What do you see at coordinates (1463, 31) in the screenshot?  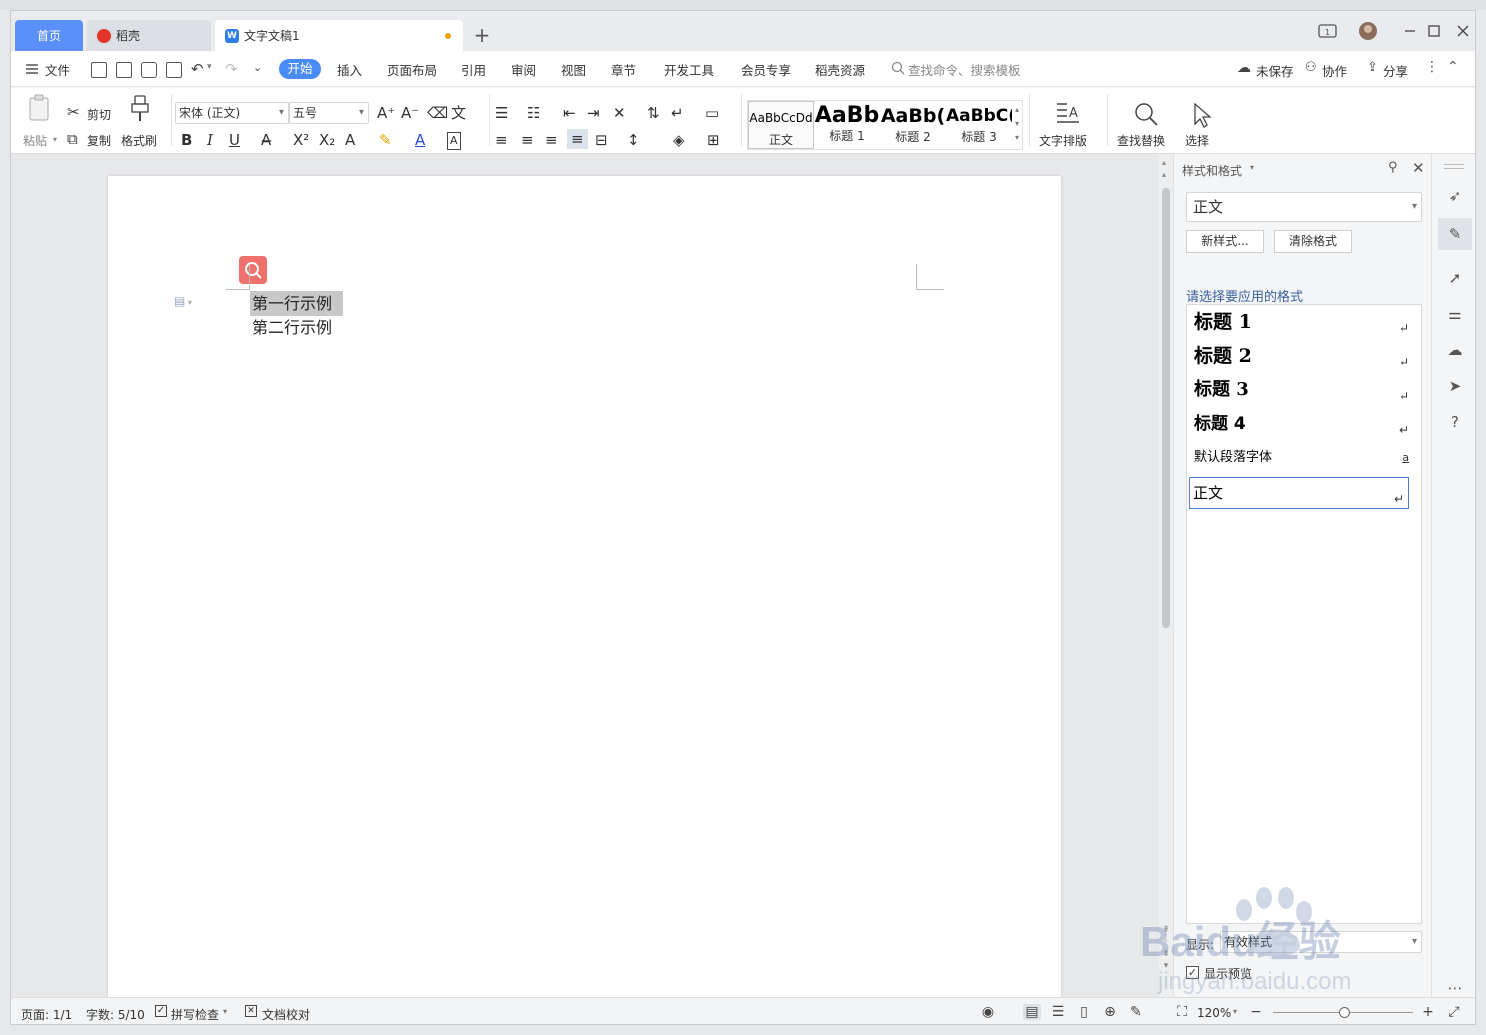 I see `close-window-icon` at bounding box center [1463, 31].